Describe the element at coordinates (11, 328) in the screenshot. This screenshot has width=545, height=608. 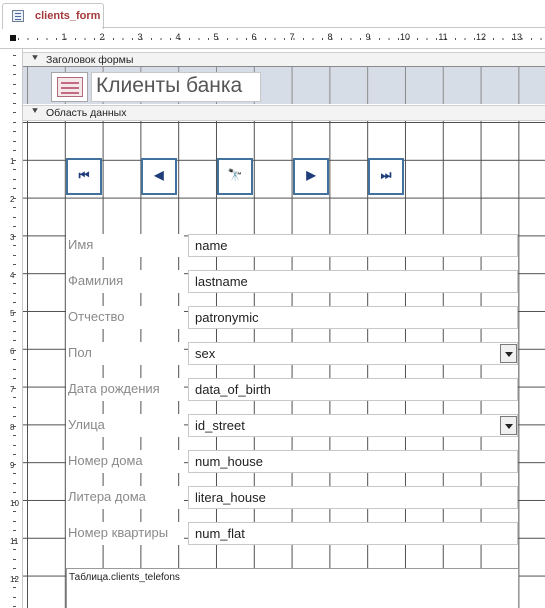
I see `vertical-ruler: 1 2 3 4 5 6 7 8 9 10 11 12` at that location.